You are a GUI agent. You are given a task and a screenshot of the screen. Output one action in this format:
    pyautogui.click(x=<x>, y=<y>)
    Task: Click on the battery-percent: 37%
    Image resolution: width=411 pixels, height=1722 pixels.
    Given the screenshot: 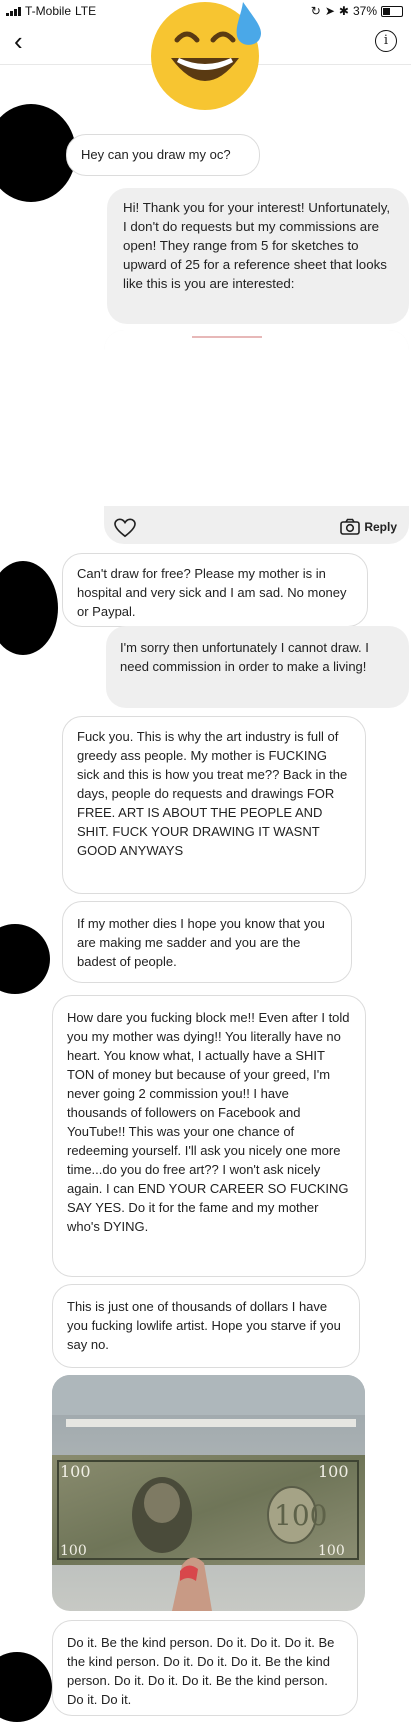 What is the action you would take?
    pyautogui.click(x=364, y=11)
    